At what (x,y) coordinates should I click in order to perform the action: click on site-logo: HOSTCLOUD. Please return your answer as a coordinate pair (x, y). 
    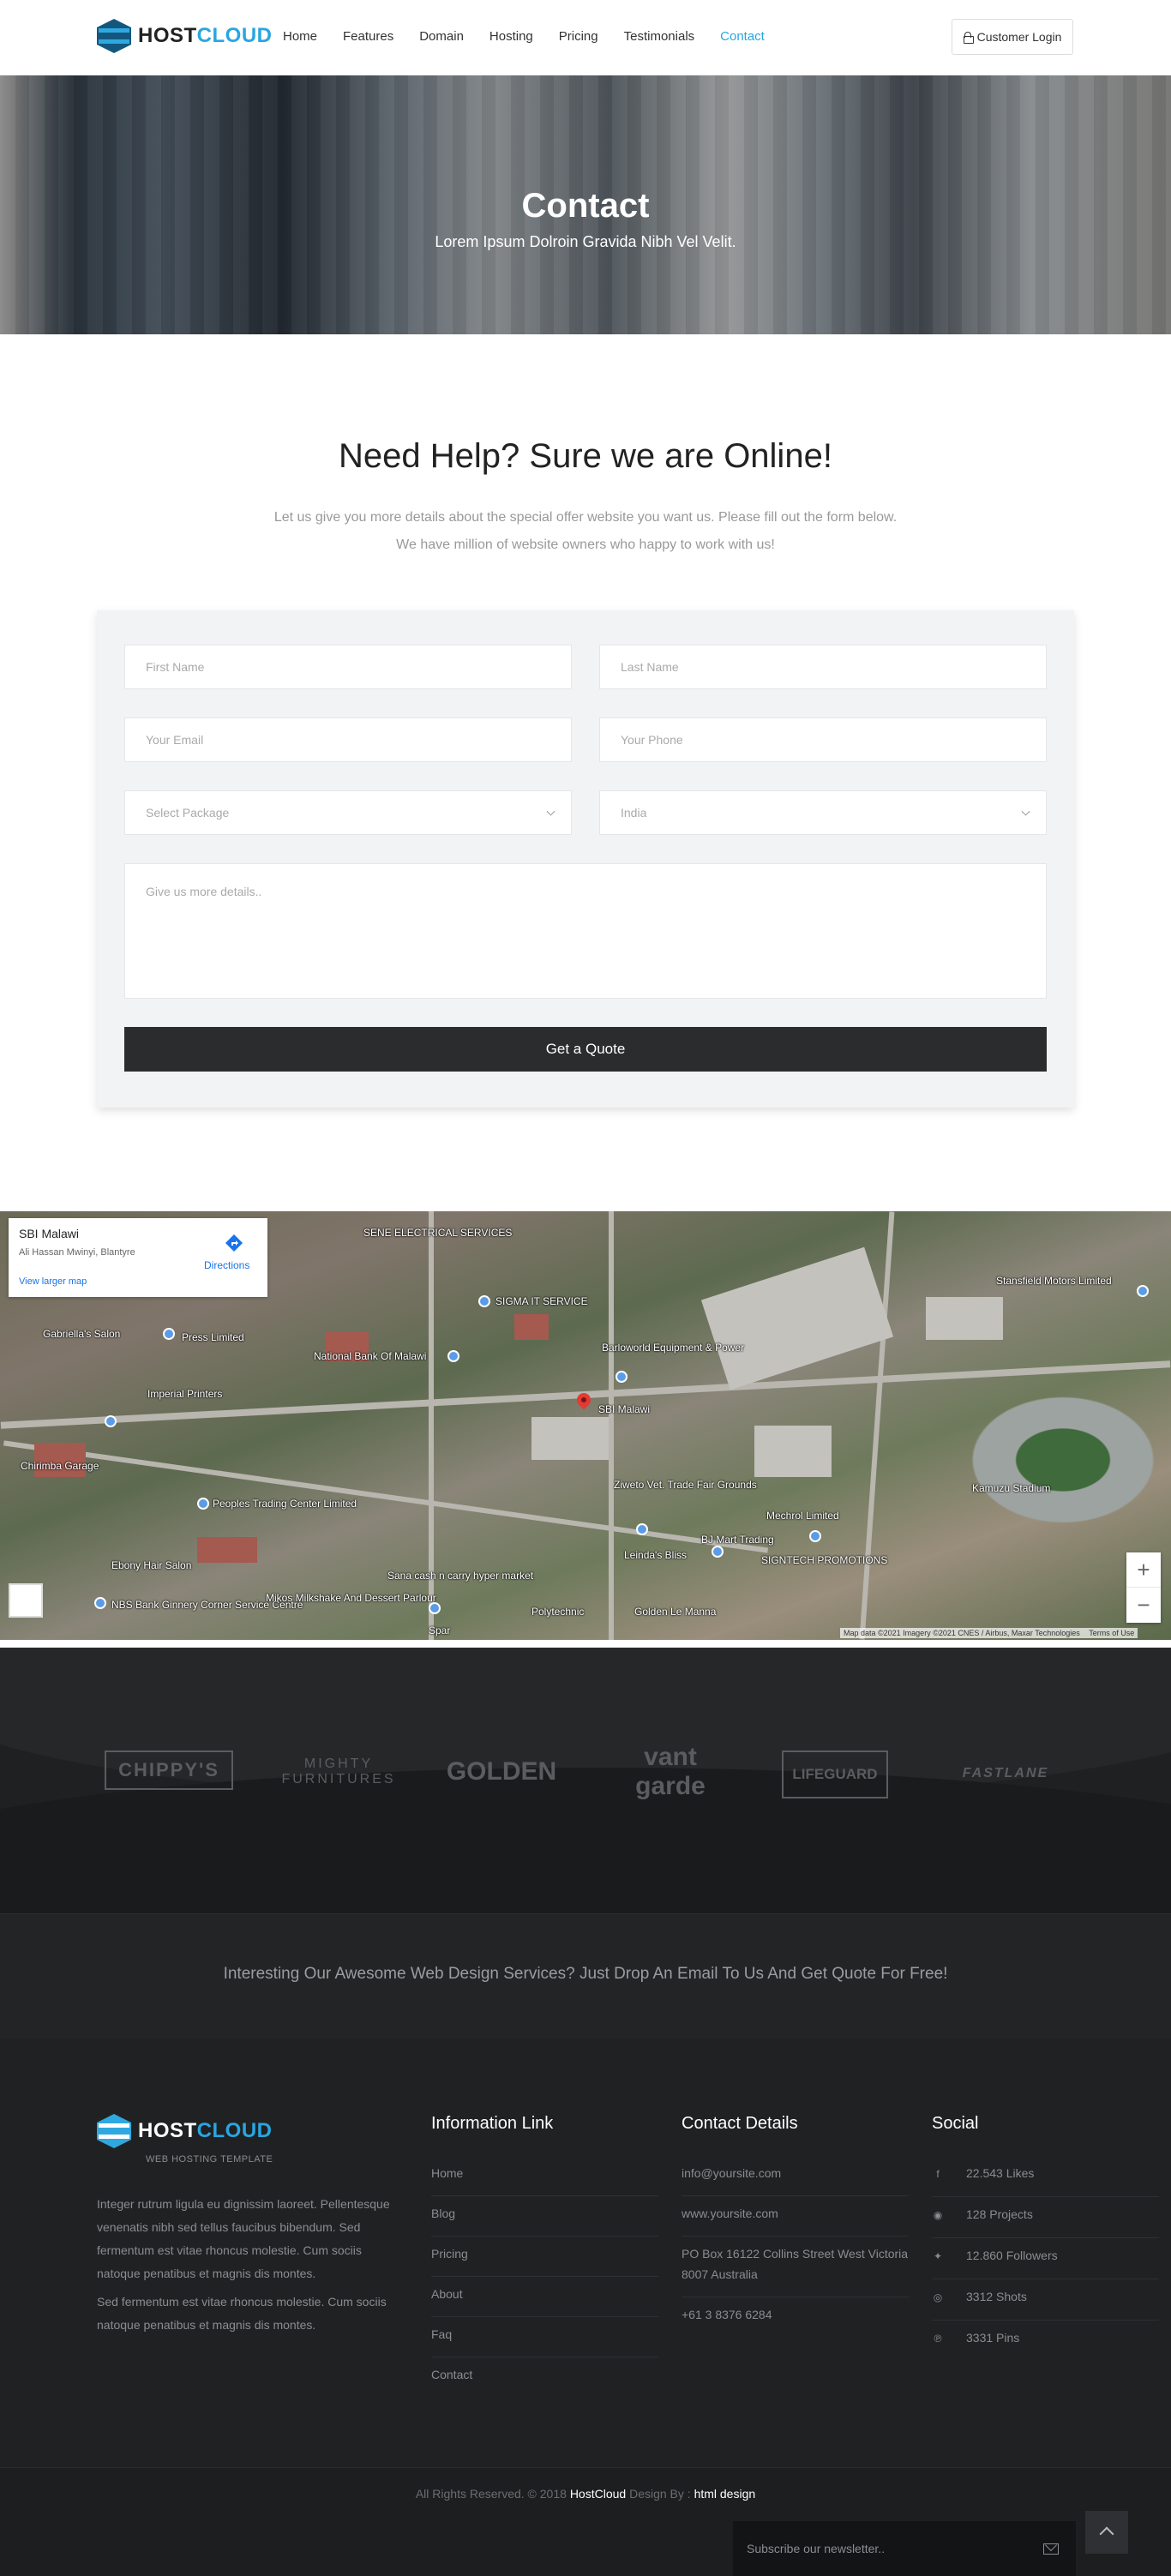
    Looking at the image, I should click on (185, 36).